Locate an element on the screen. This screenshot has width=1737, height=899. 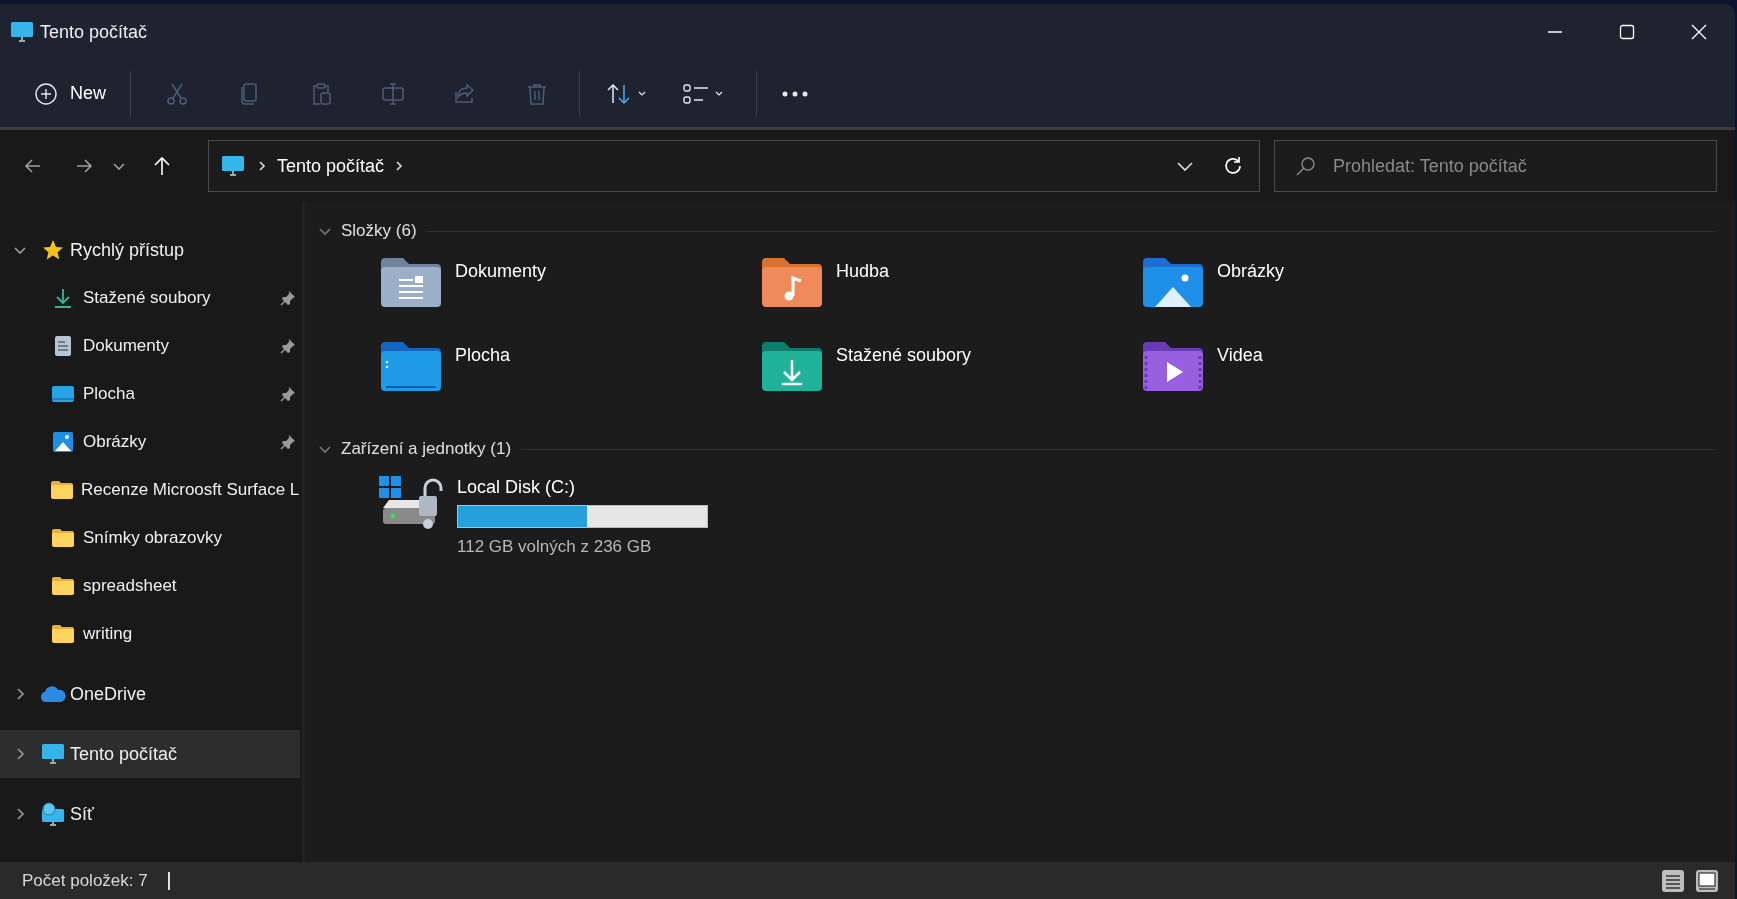
folder-name: Videa is located at coordinates (1240, 355).